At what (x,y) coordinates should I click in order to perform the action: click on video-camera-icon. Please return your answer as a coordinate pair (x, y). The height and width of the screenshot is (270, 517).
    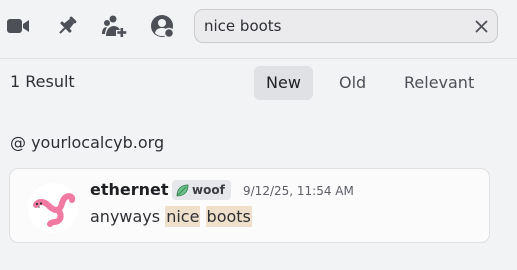
    Looking at the image, I should click on (18, 26).